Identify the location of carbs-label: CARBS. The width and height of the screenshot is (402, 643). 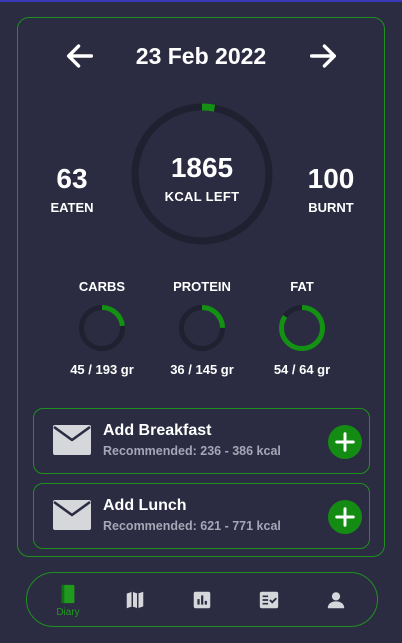
(102, 286).